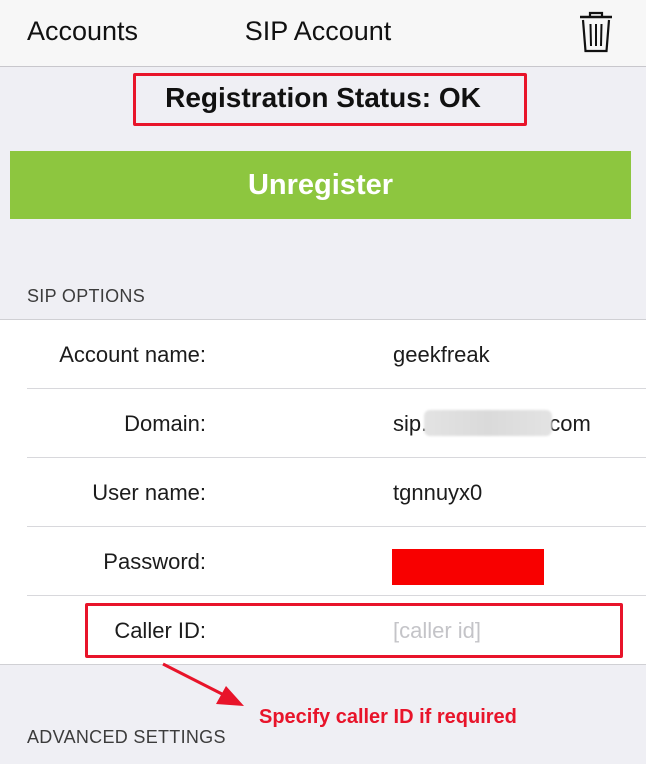  Describe the element at coordinates (149, 492) in the screenshot. I see `field-label: User name:` at that location.